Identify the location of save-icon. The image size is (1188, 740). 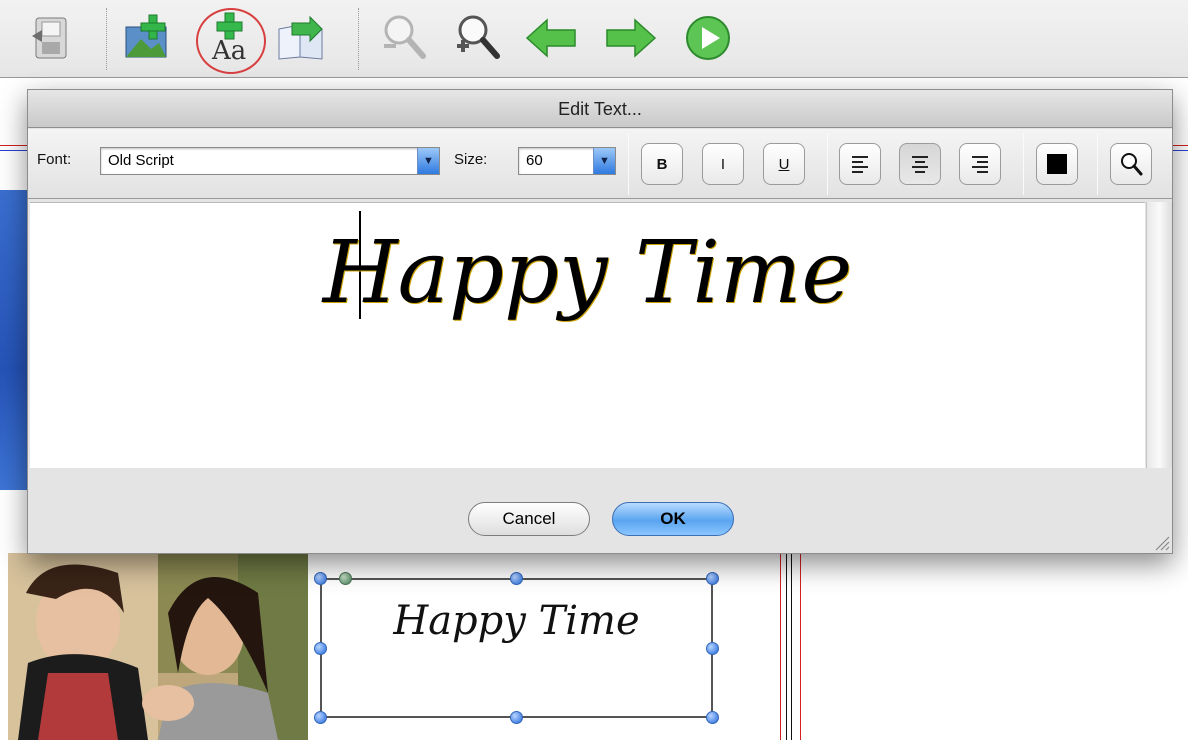
(50, 38).